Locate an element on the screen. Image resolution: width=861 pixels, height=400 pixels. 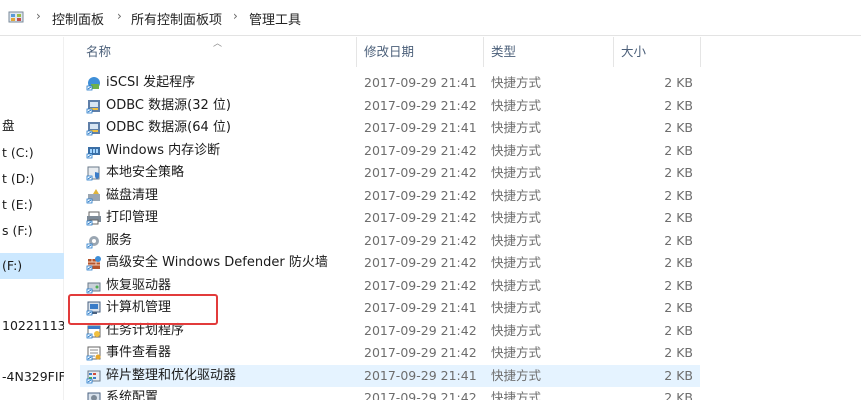
file-name: ODBC 数据源(32 位) is located at coordinates (168, 105).